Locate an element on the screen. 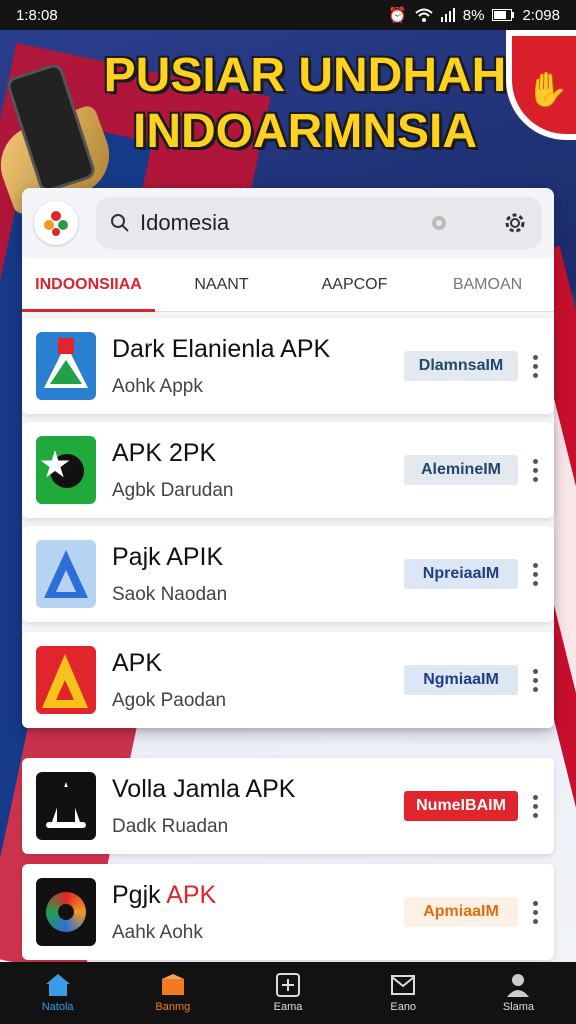 The image size is (576, 1024). app-name: Pgjk APK is located at coordinates (258, 895).